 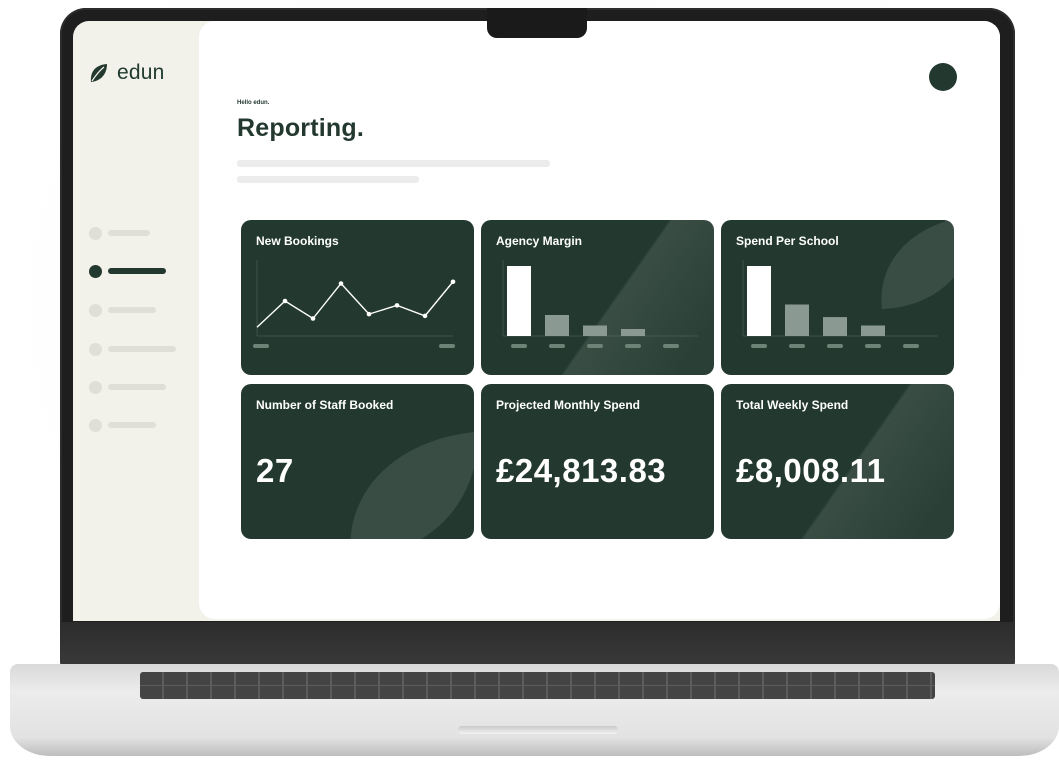 What do you see at coordinates (412, 485) in the screenshot?
I see `leaf-decoration-icon` at bounding box center [412, 485].